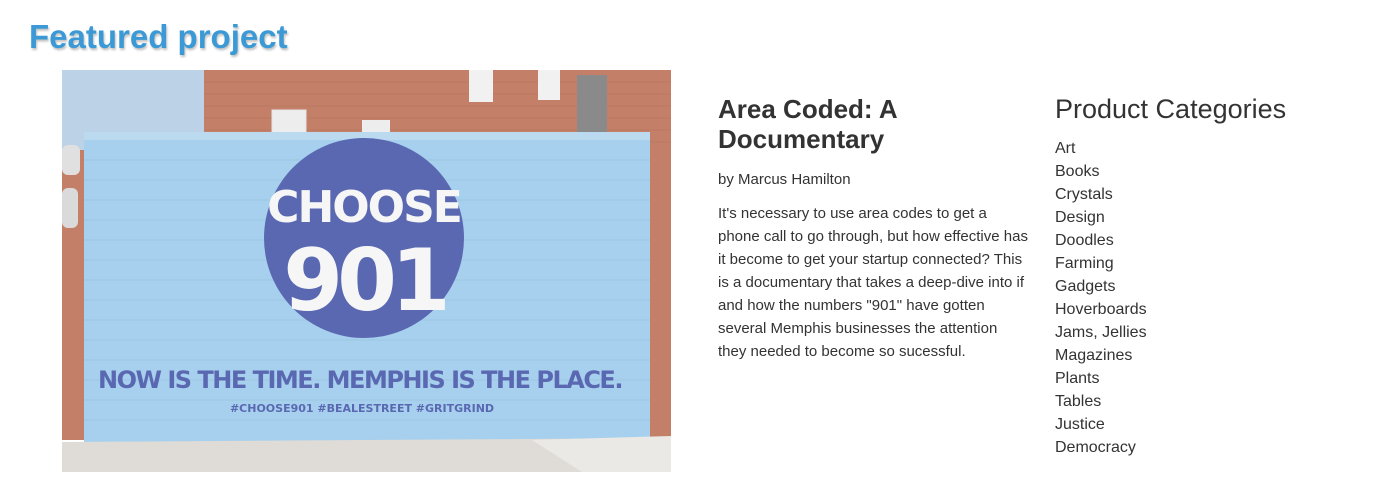 The image size is (1379, 498). What do you see at coordinates (1205, 401) in the screenshot?
I see `category-item-tables: Tables` at bounding box center [1205, 401].